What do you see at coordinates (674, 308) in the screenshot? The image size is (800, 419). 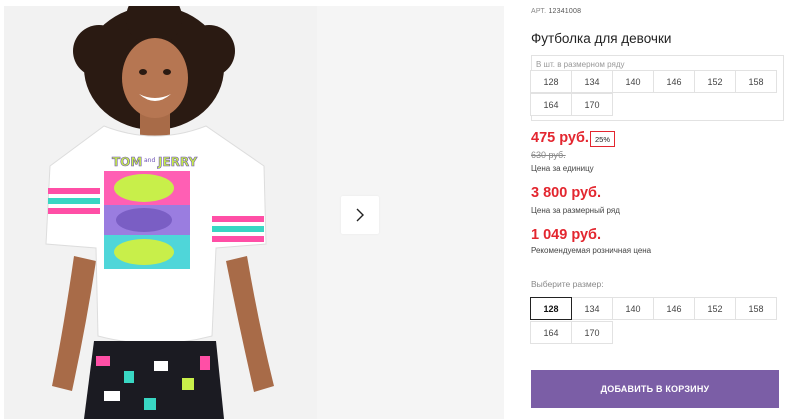 I see `size-option: 146` at bounding box center [674, 308].